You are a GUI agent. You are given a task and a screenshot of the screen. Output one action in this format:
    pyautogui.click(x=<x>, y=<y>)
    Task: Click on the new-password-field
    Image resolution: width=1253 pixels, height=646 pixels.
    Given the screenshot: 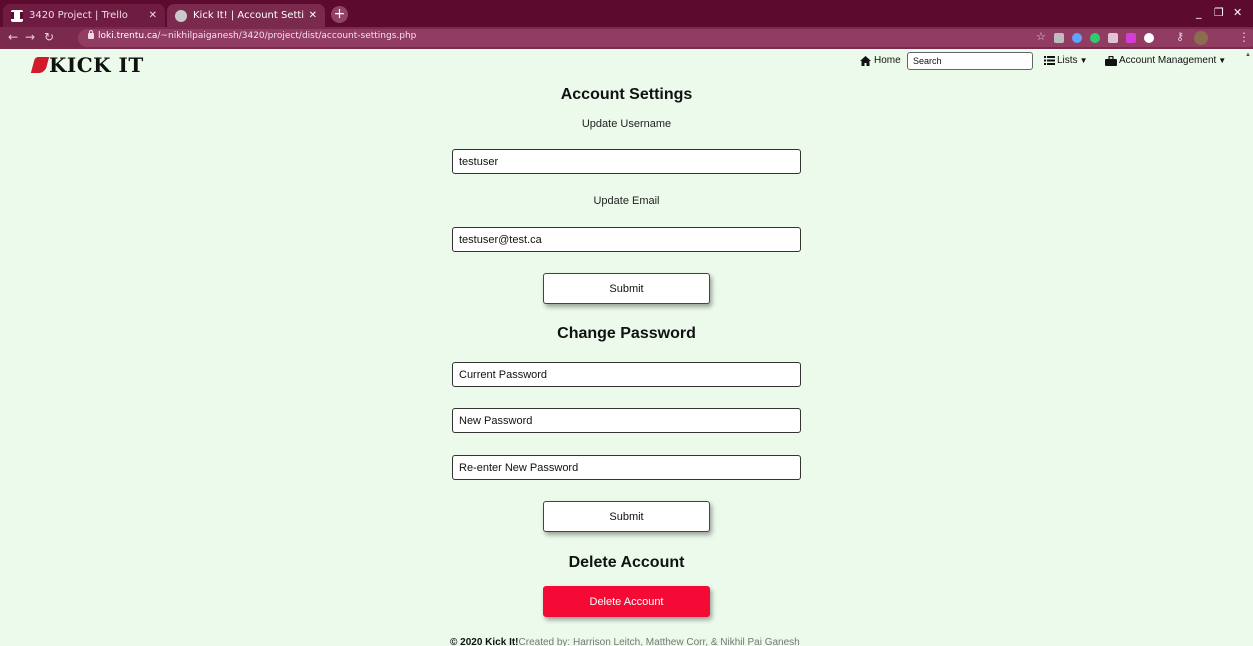 What is the action you would take?
    pyautogui.click(x=626, y=420)
    